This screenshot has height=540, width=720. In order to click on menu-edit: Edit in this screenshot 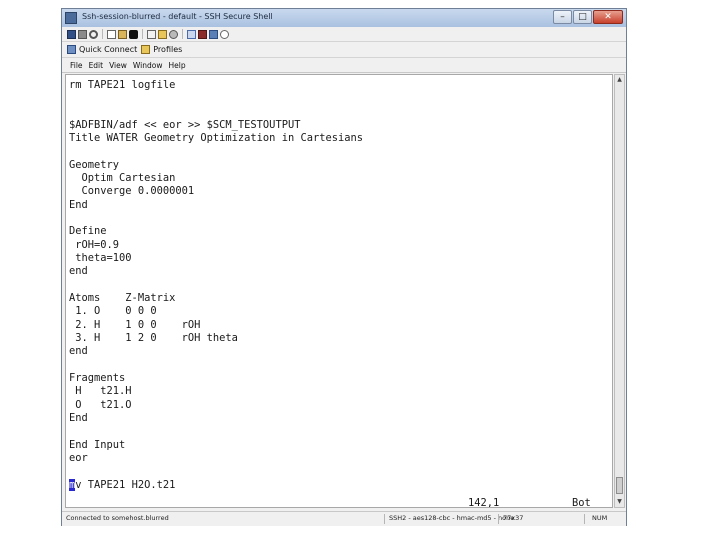, I will do `click(96, 65)`.